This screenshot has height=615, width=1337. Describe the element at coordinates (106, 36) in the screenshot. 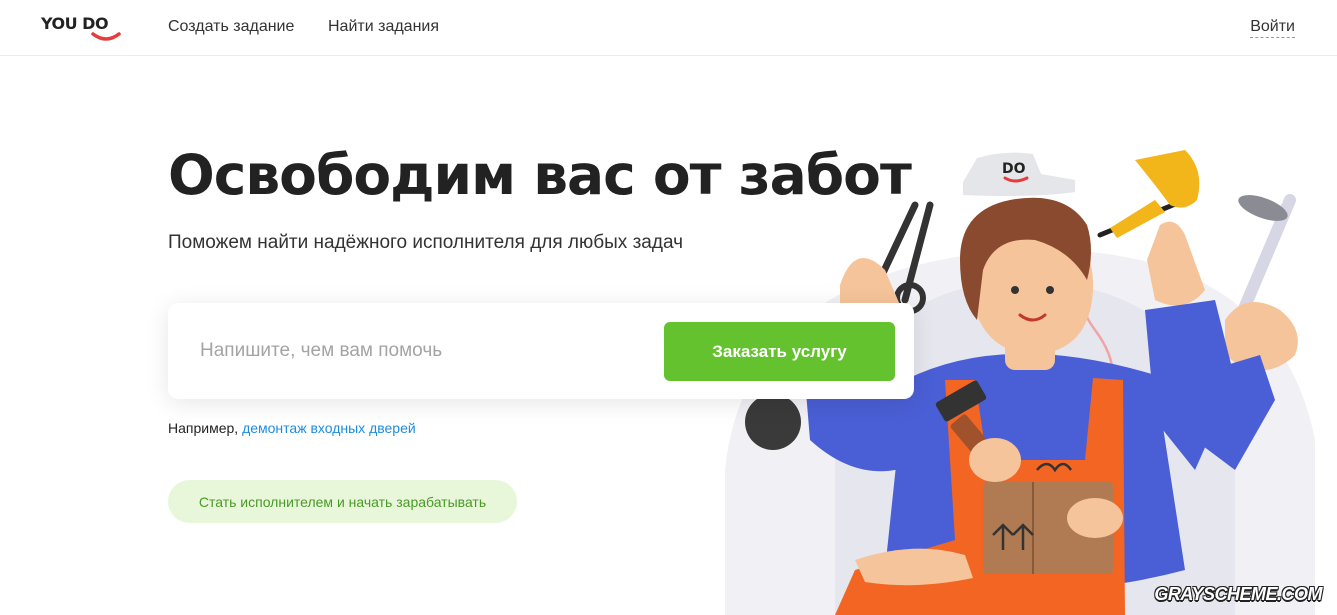

I see `logo-smile-icon` at that location.